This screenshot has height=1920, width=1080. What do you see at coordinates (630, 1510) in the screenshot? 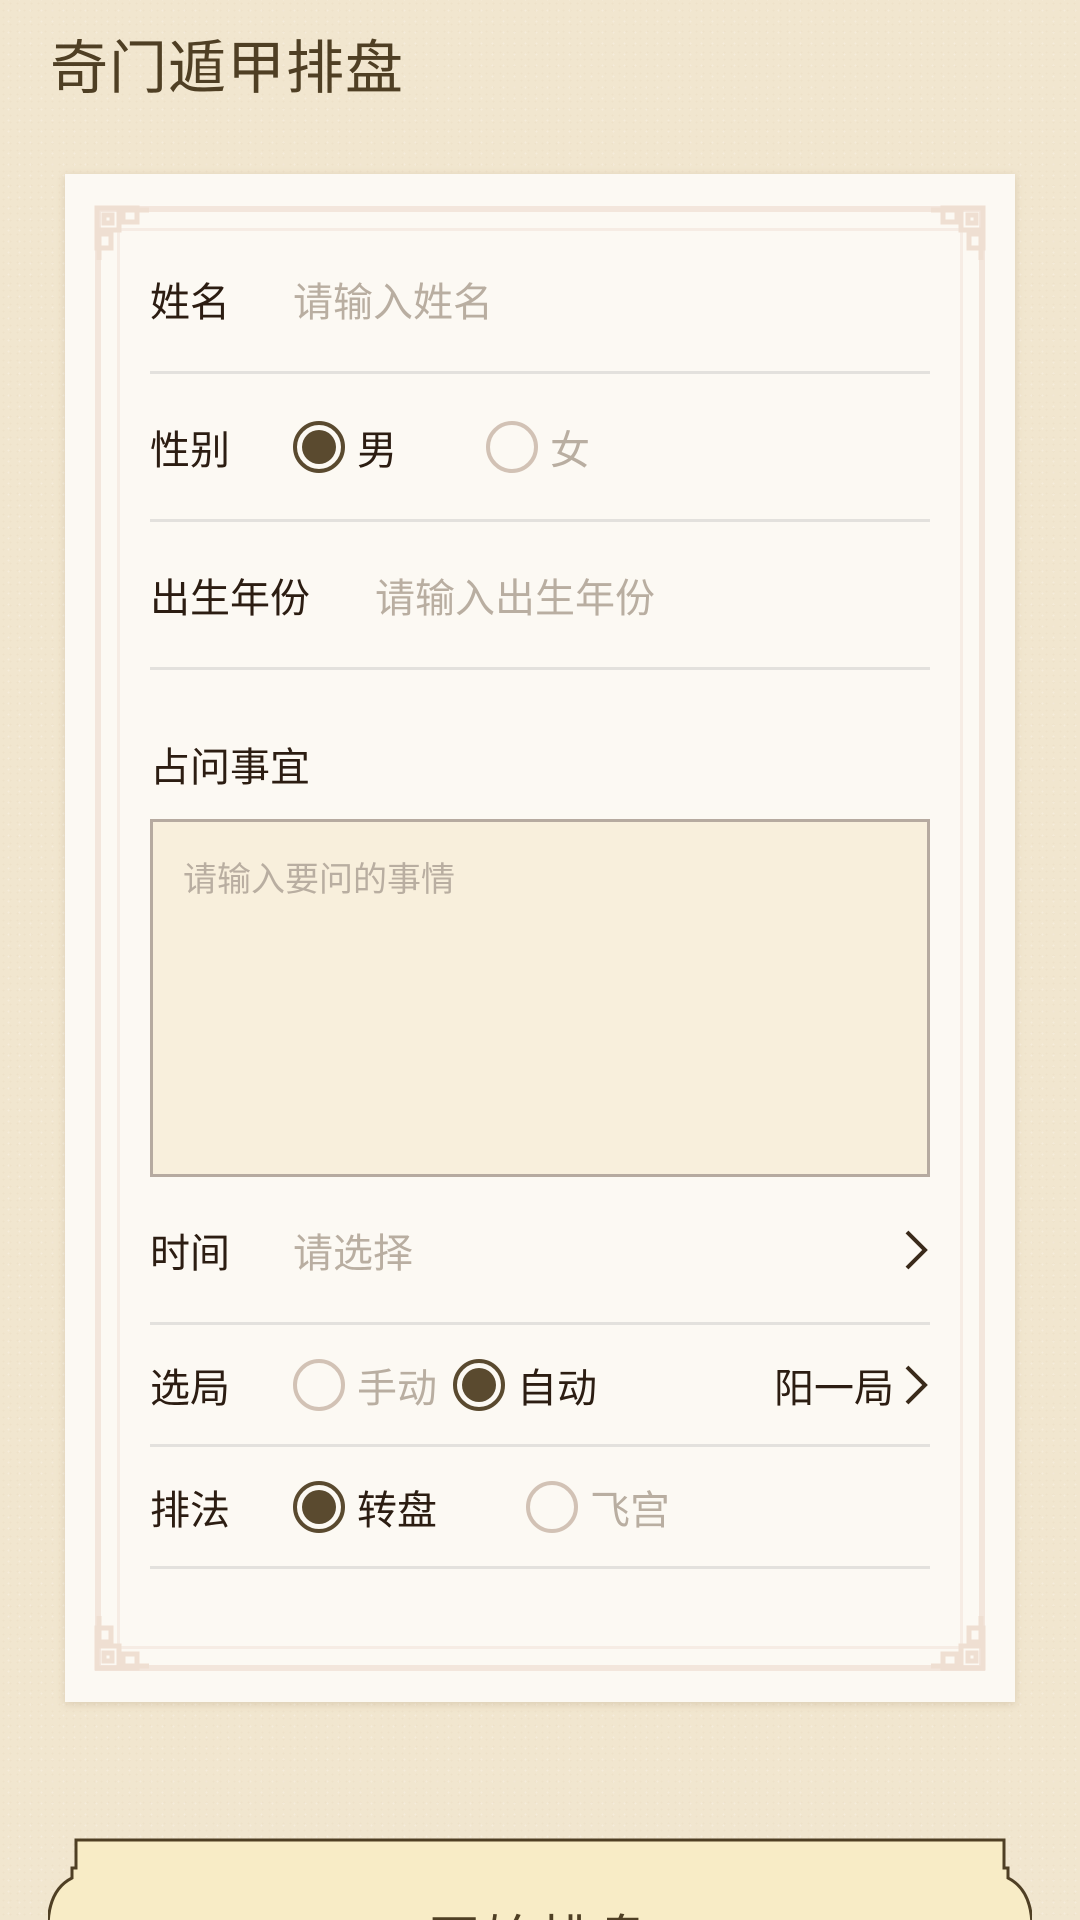
I see `method-option-label: 飞宫` at bounding box center [630, 1510].